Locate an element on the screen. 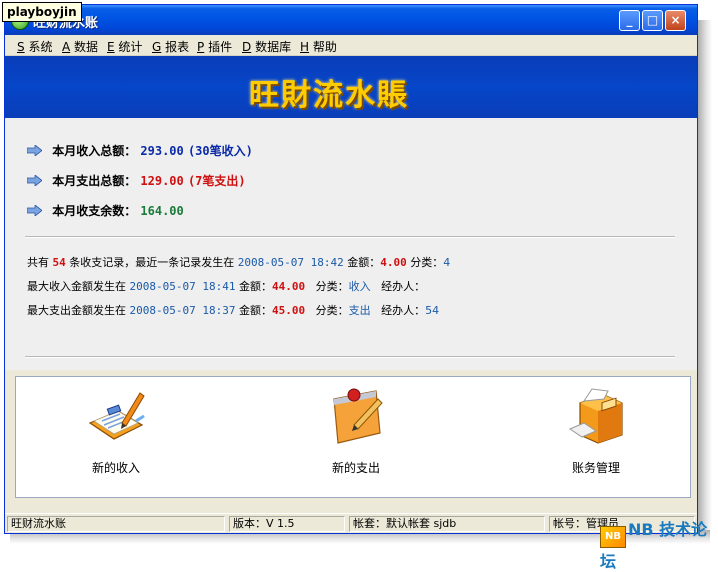 This screenshot has height=572, width=718. menu-database: D 数据库 is located at coordinates (266, 46).